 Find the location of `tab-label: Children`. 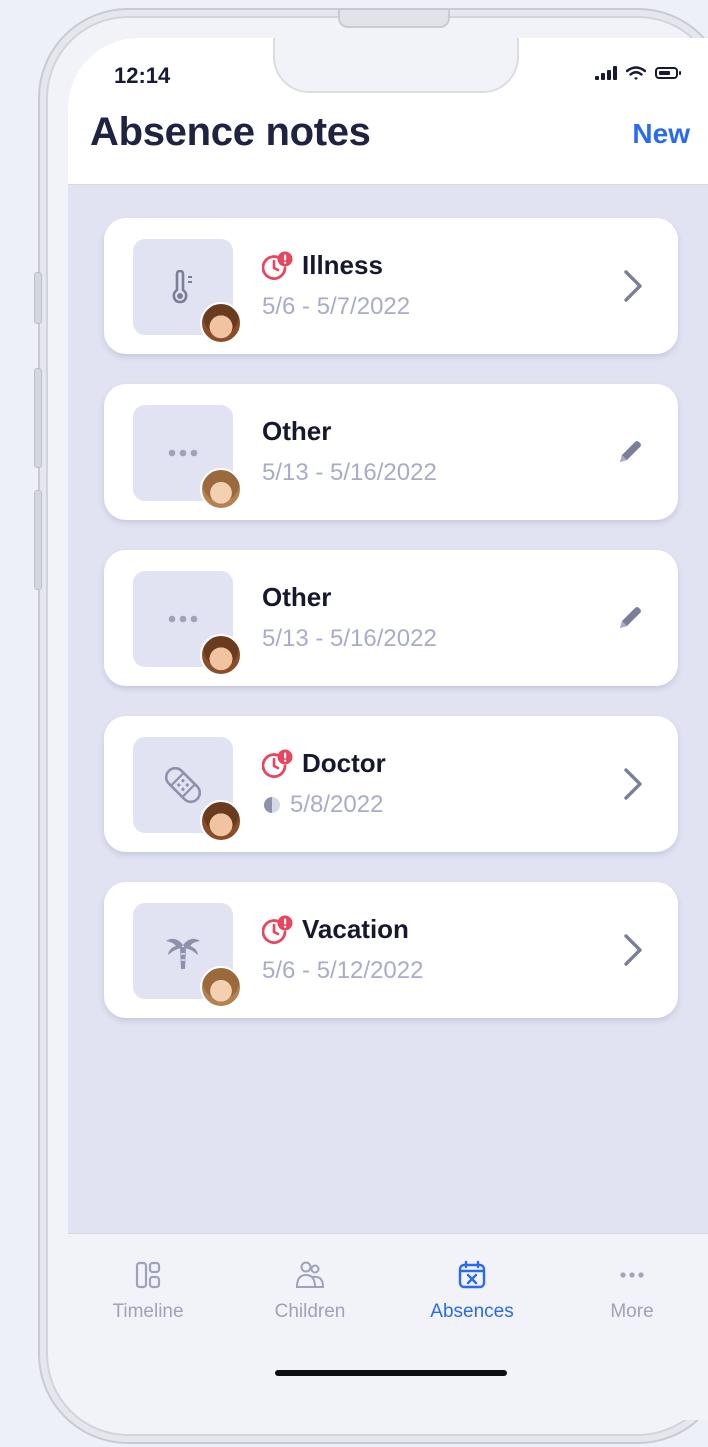

tab-label: Children is located at coordinates (310, 1311).